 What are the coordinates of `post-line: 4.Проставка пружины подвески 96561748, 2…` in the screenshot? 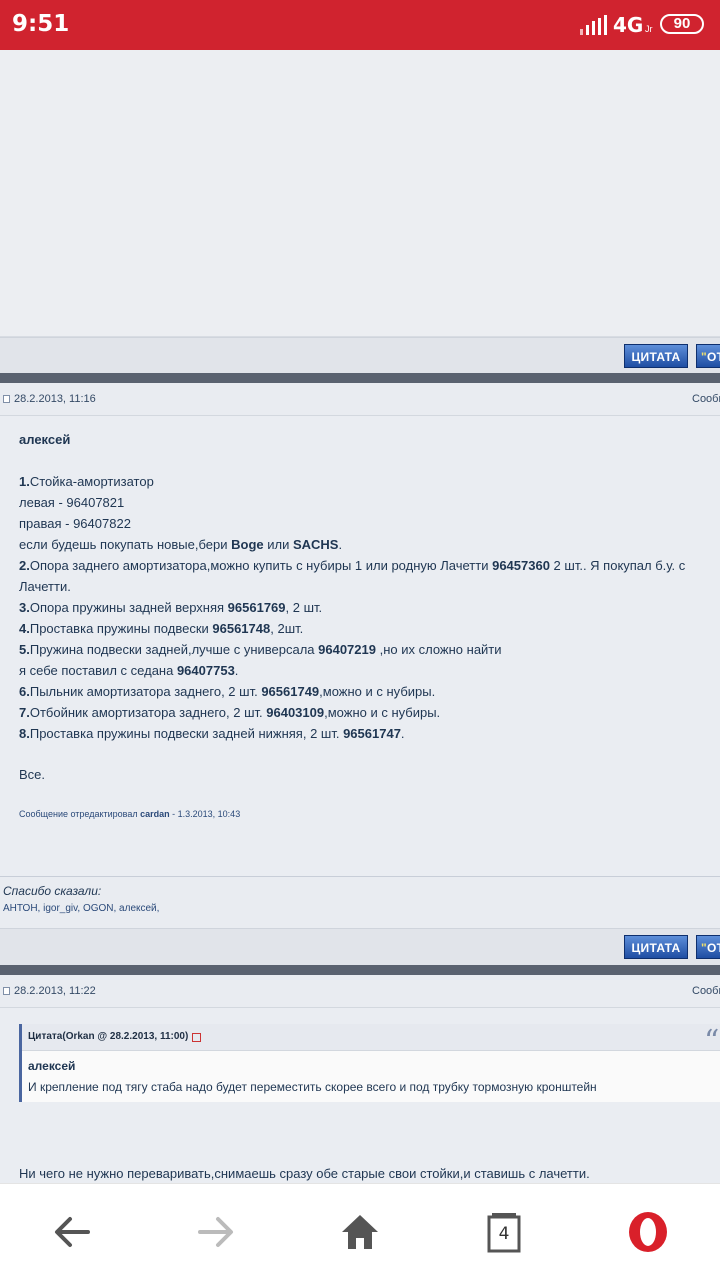 It's located at (161, 628).